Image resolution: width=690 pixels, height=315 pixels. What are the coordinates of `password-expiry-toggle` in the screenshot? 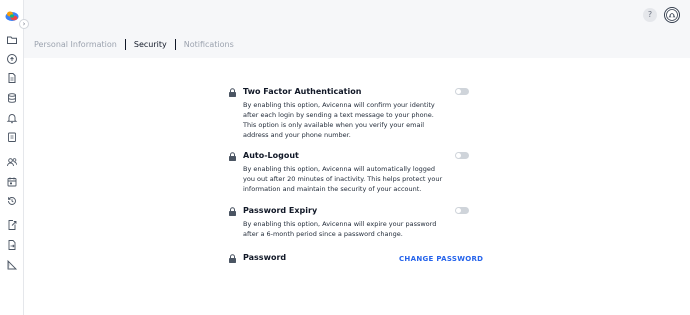 It's located at (462, 210).